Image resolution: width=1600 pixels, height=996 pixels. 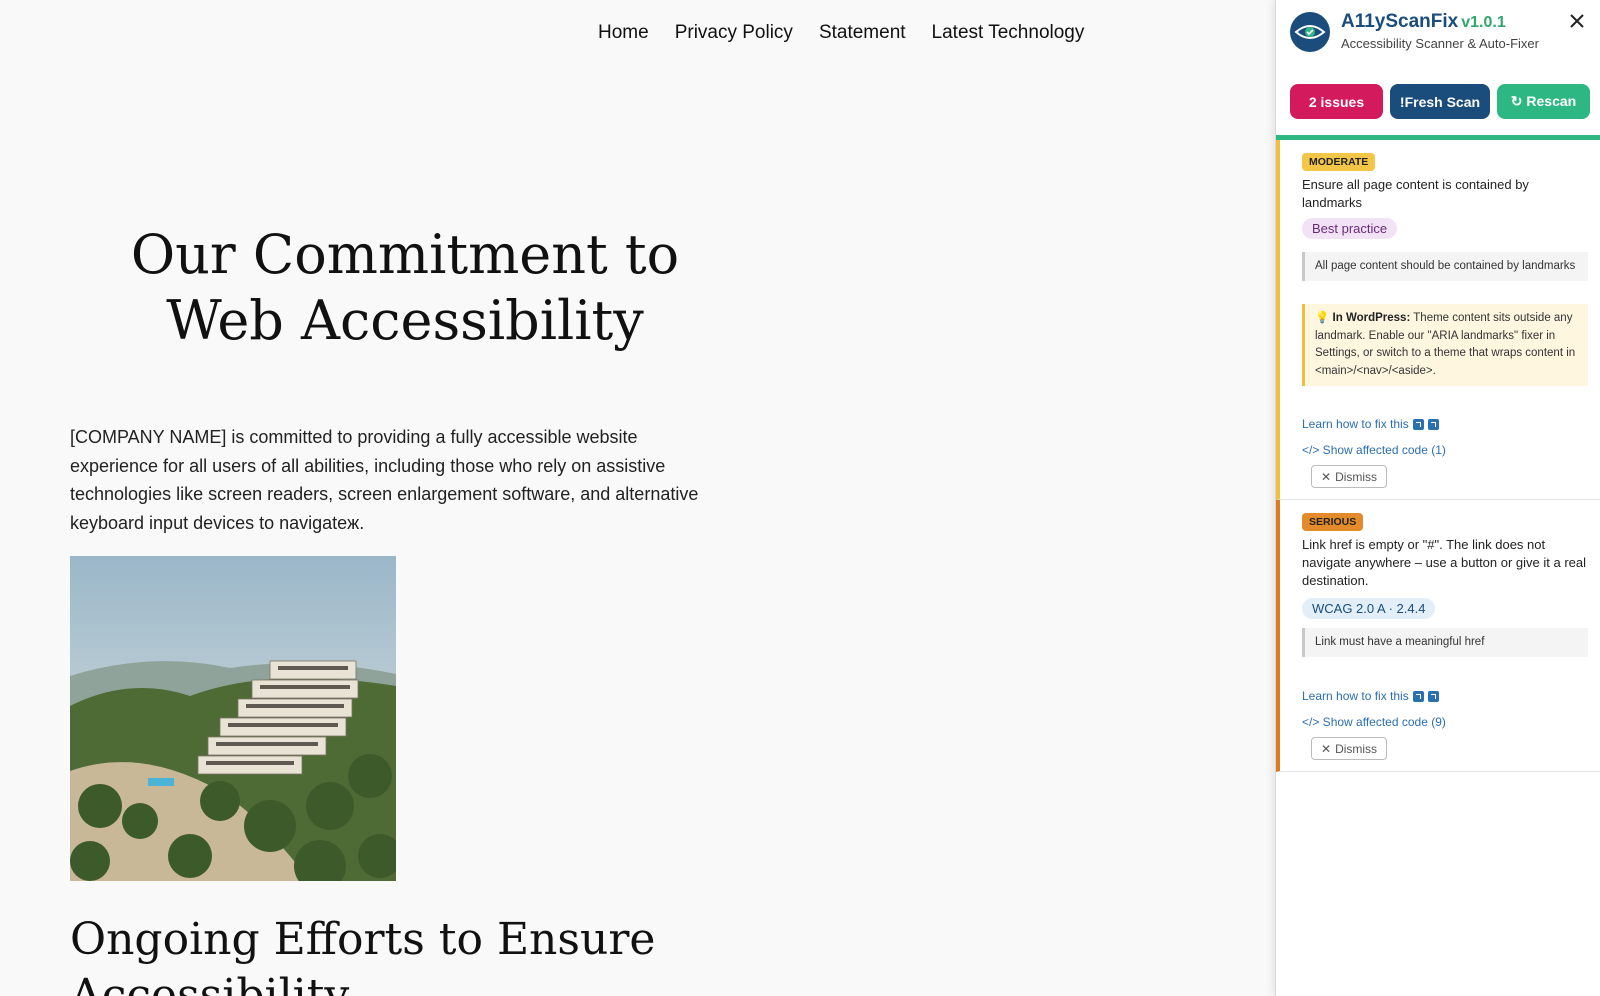 I want to click on show-affected-code-link: </> Show affected code (1), so click(x=1374, y=450).